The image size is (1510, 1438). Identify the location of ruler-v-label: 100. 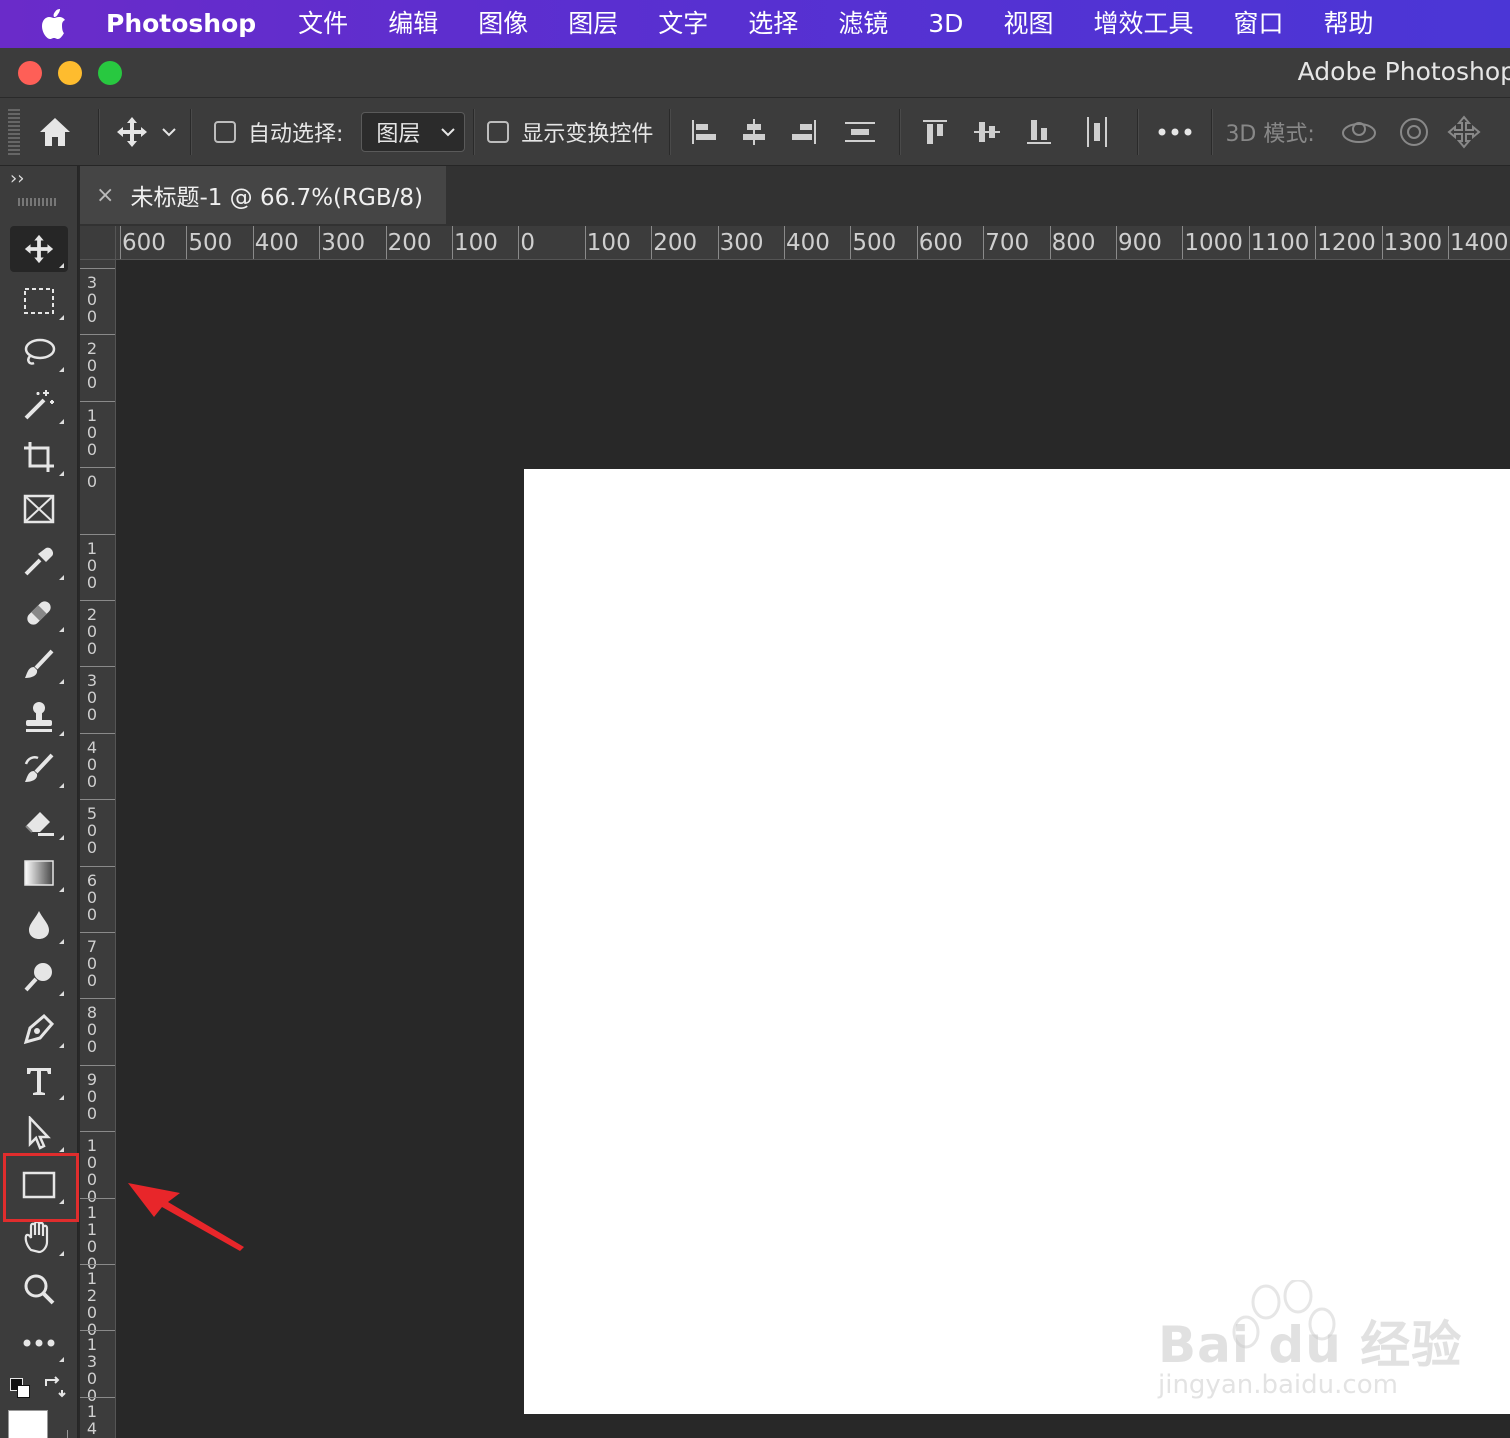
(92, 432).